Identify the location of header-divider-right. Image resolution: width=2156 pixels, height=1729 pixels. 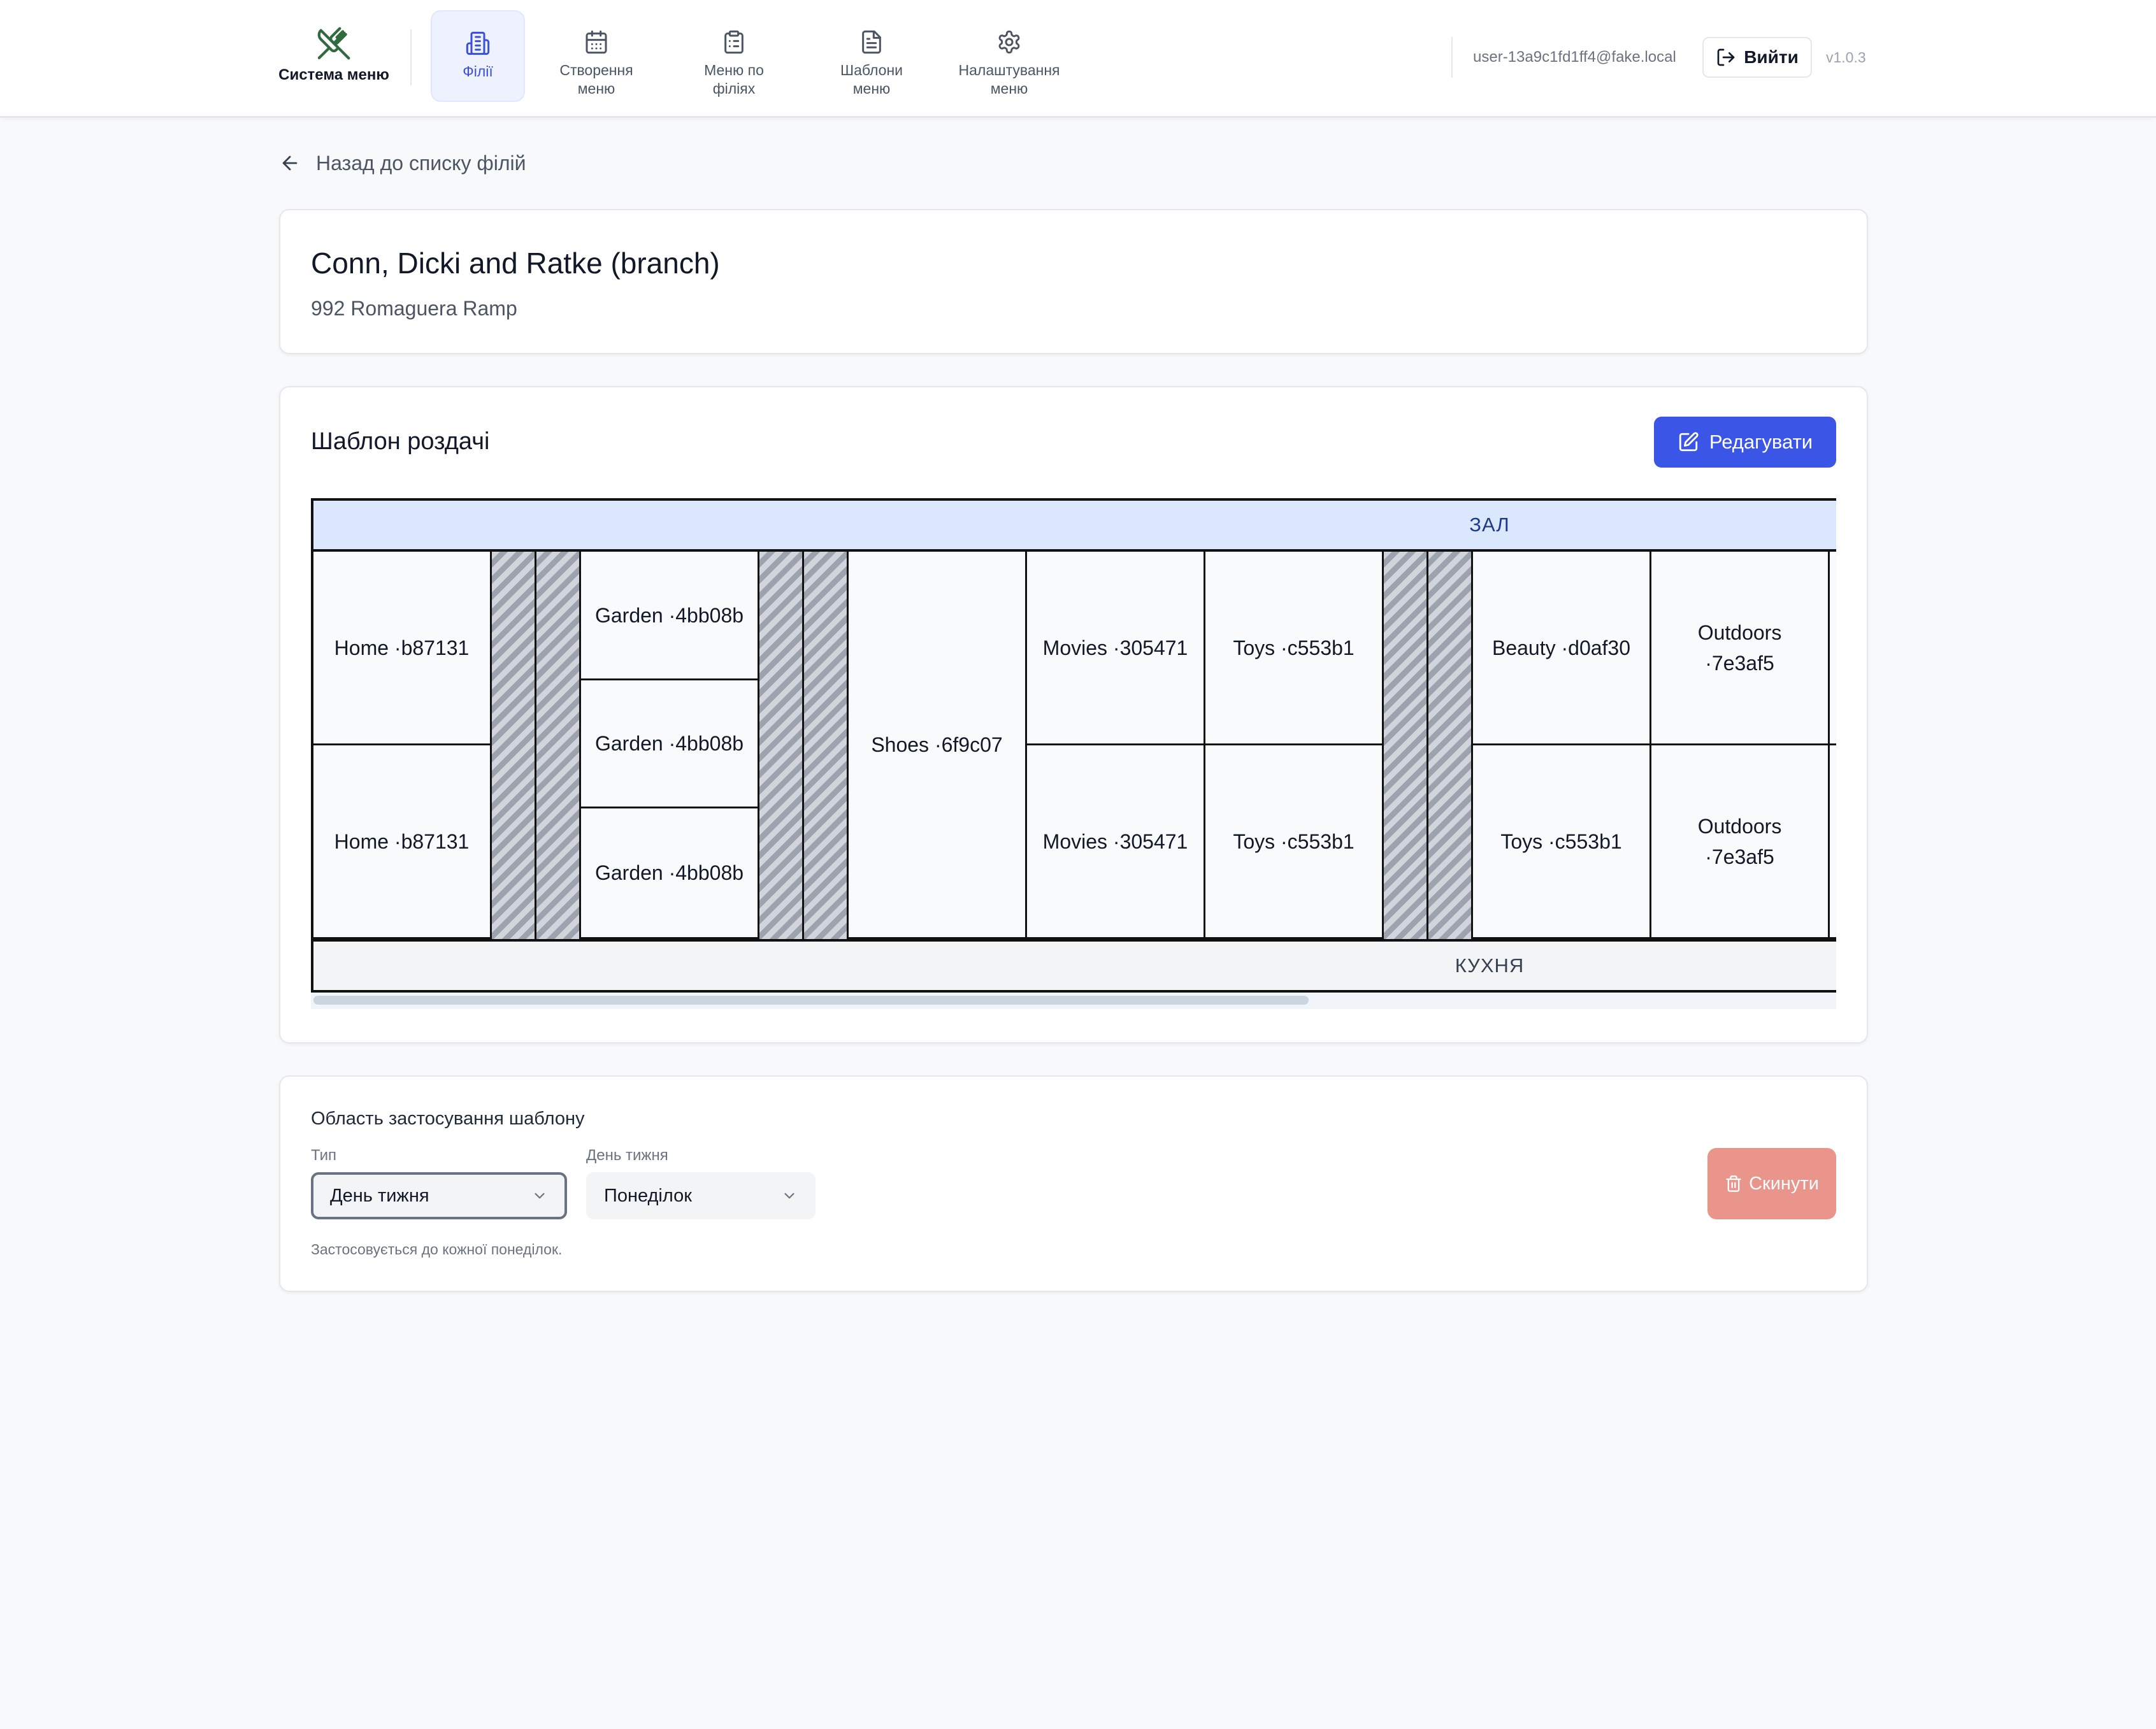
(1452, 57).